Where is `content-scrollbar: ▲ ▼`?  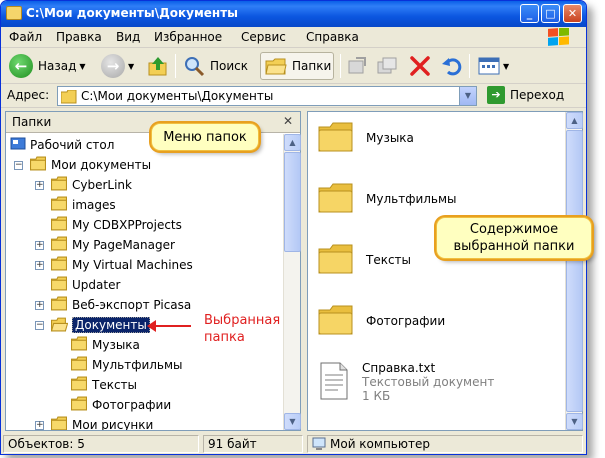
content-scrollbar: ▲ ▼ is located at coordinates (574, 271).